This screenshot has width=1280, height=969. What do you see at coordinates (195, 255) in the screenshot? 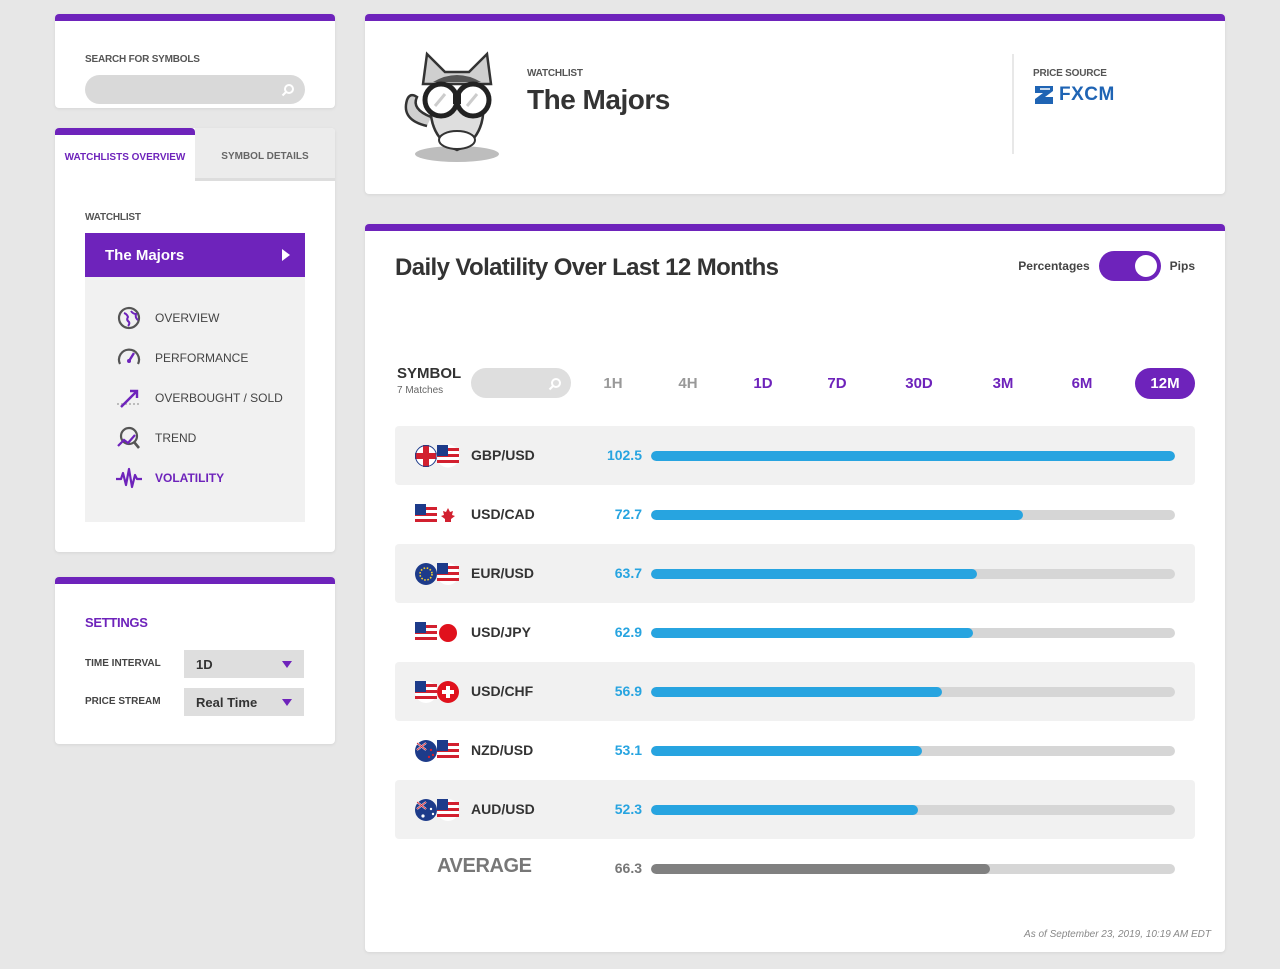
I see `watchlist-selector: The Majors` at bounding box center [195, 255].